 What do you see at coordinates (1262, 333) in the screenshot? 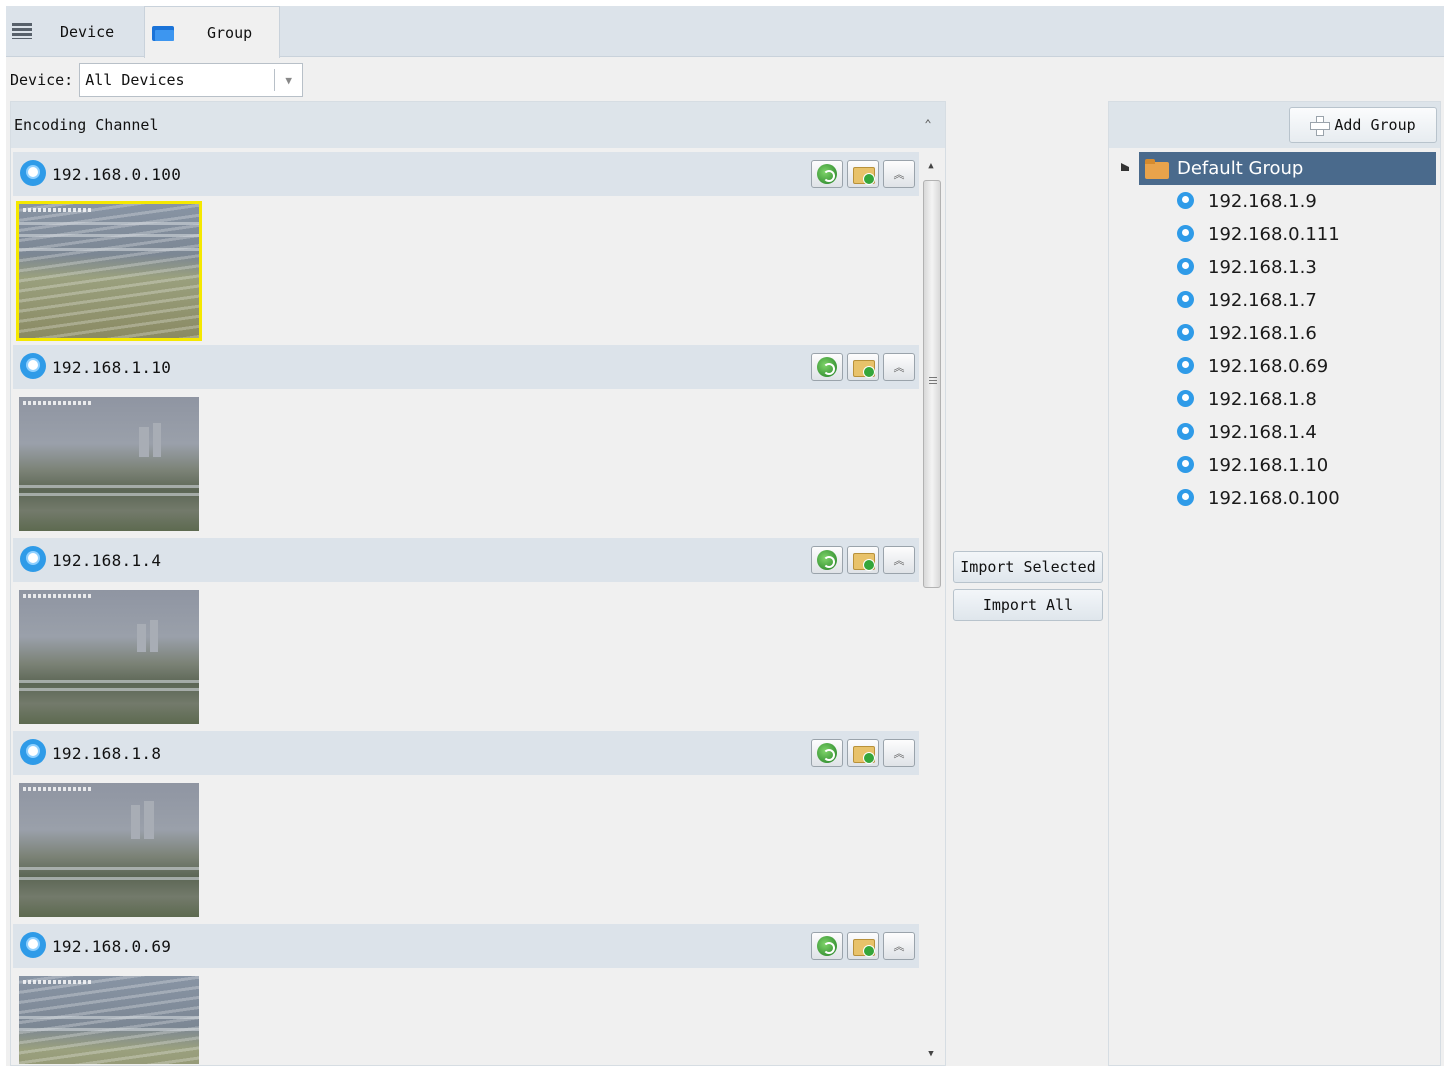
I see `tree-leaf-label: 192.168.1.6` at bounding box center [1262, 333].